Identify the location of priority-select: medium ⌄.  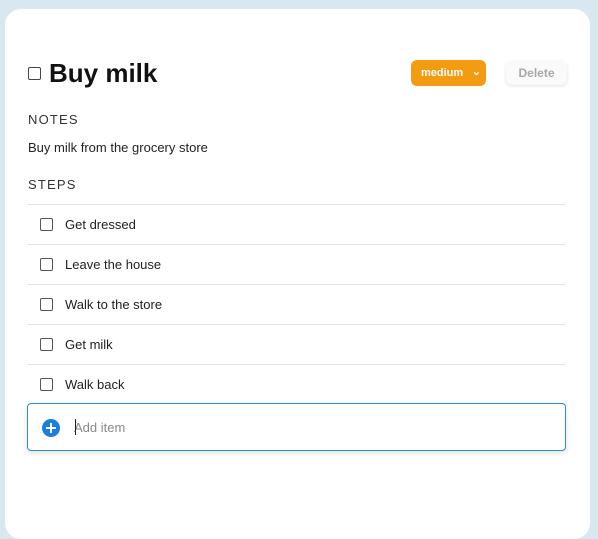
(448, 73).